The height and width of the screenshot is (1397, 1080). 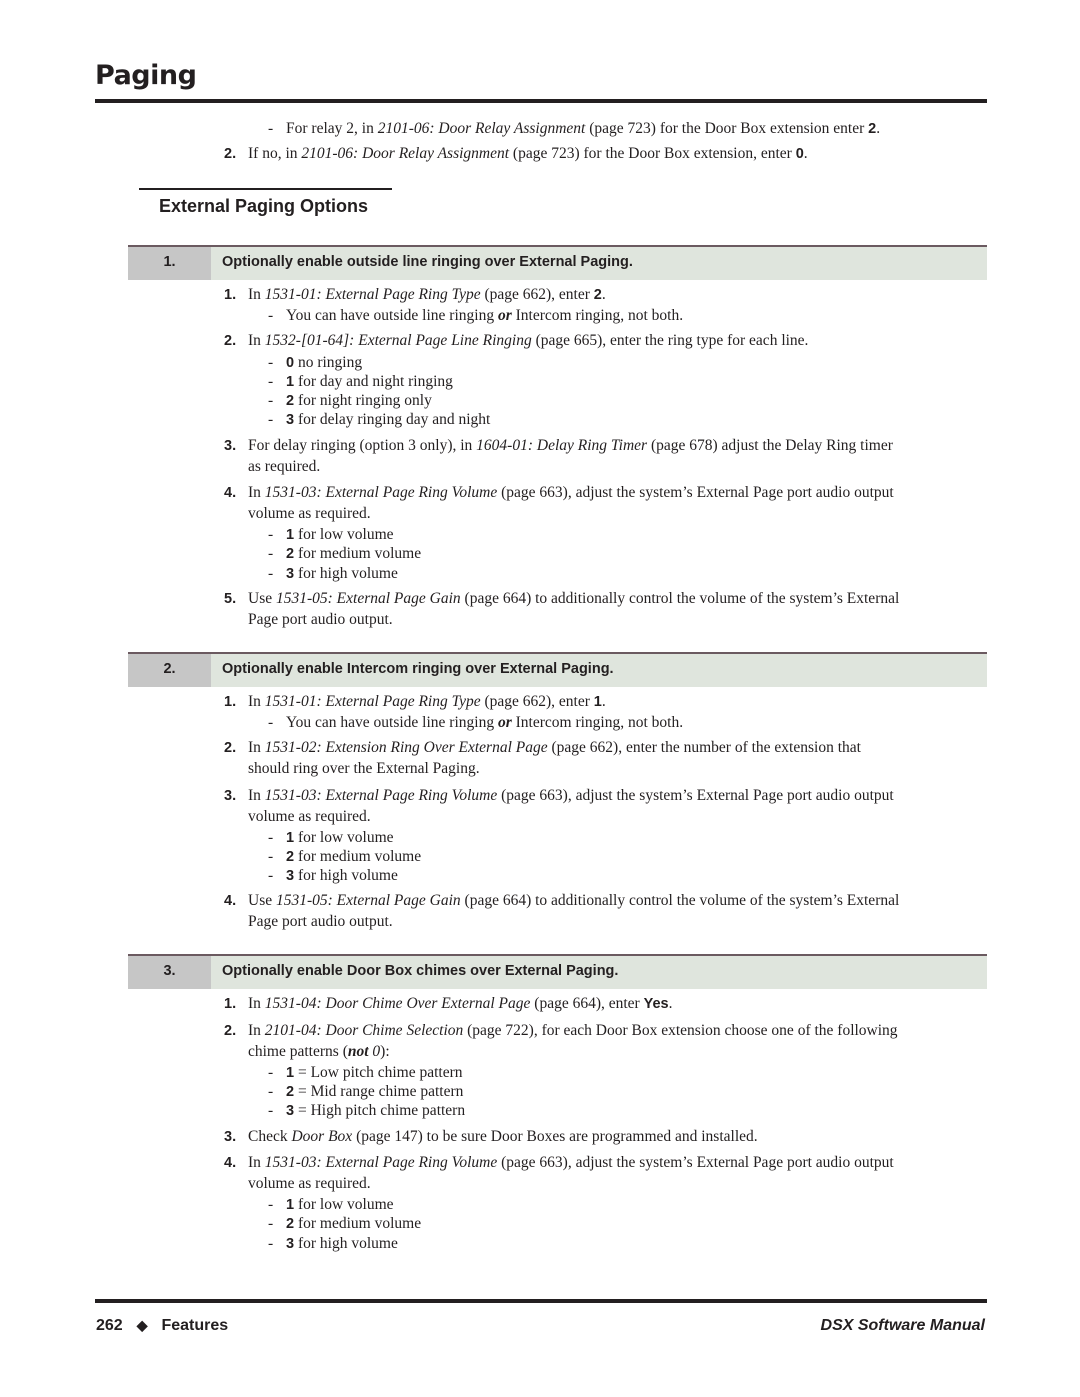 What do you see at coordinates (378, 1072) in the screenshot?
I see `option-text: = Low pitch chime pattern` at bounding box center [378, 1072].